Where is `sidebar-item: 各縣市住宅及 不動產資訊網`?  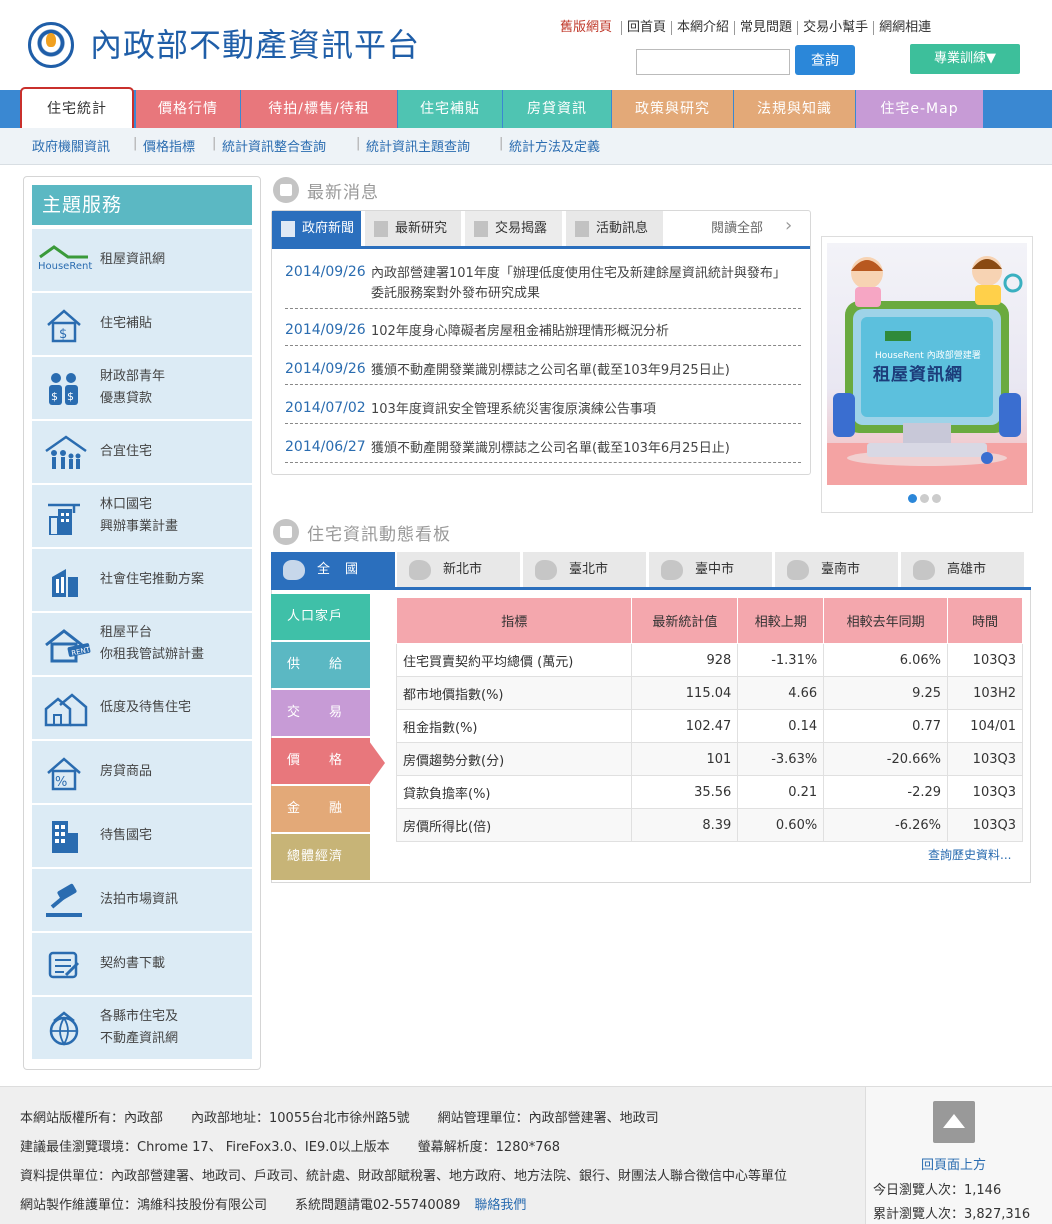
sidebar-item: 各縣市住宅及 不動產資訊網 is located at coordinates (142, 1028).